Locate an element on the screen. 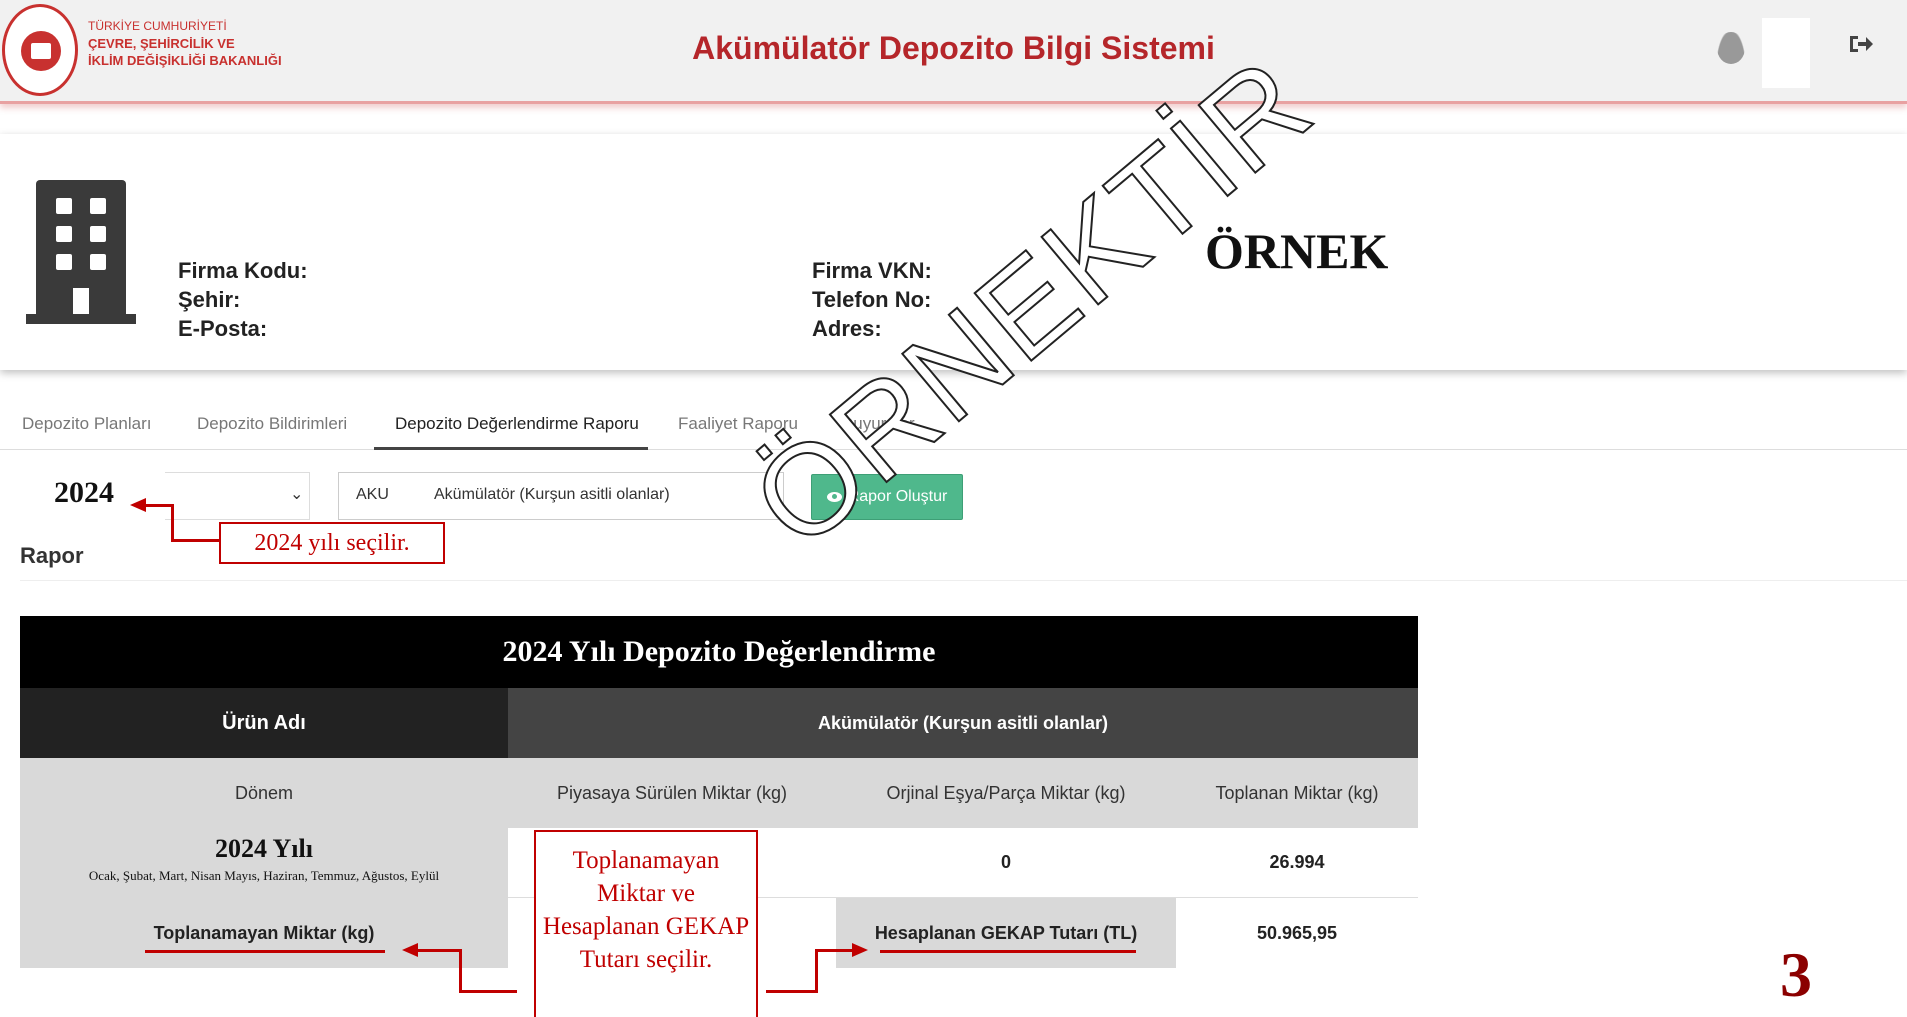 This screenshot has width=1907, height=1017. product-code: AKU is located at coordinates (372, 494).